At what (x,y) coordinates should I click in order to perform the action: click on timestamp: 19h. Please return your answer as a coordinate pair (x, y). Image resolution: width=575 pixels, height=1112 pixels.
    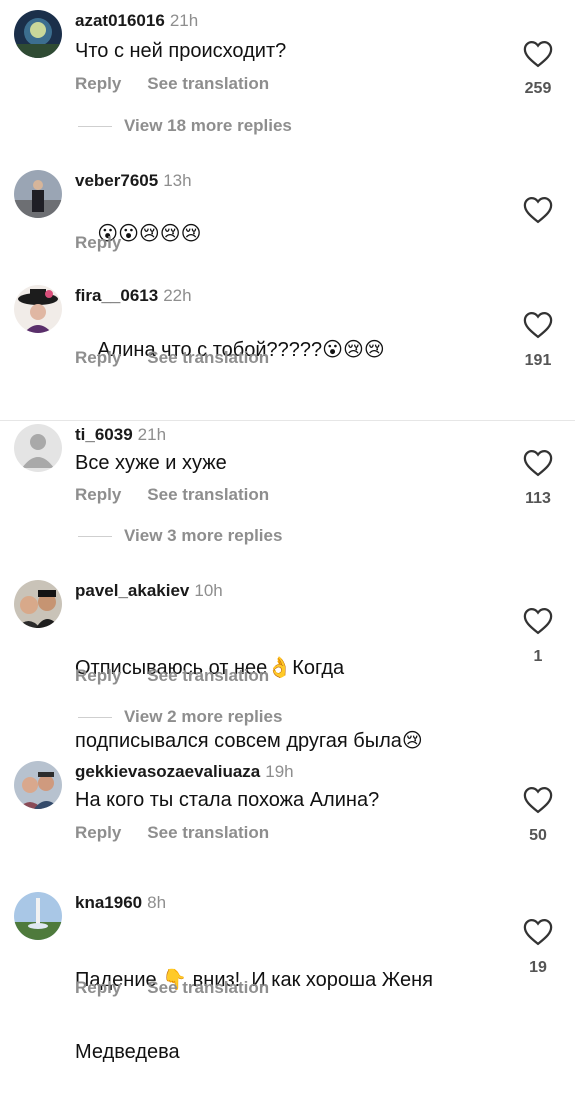
    Looking at the image, I should click on (279, 771).